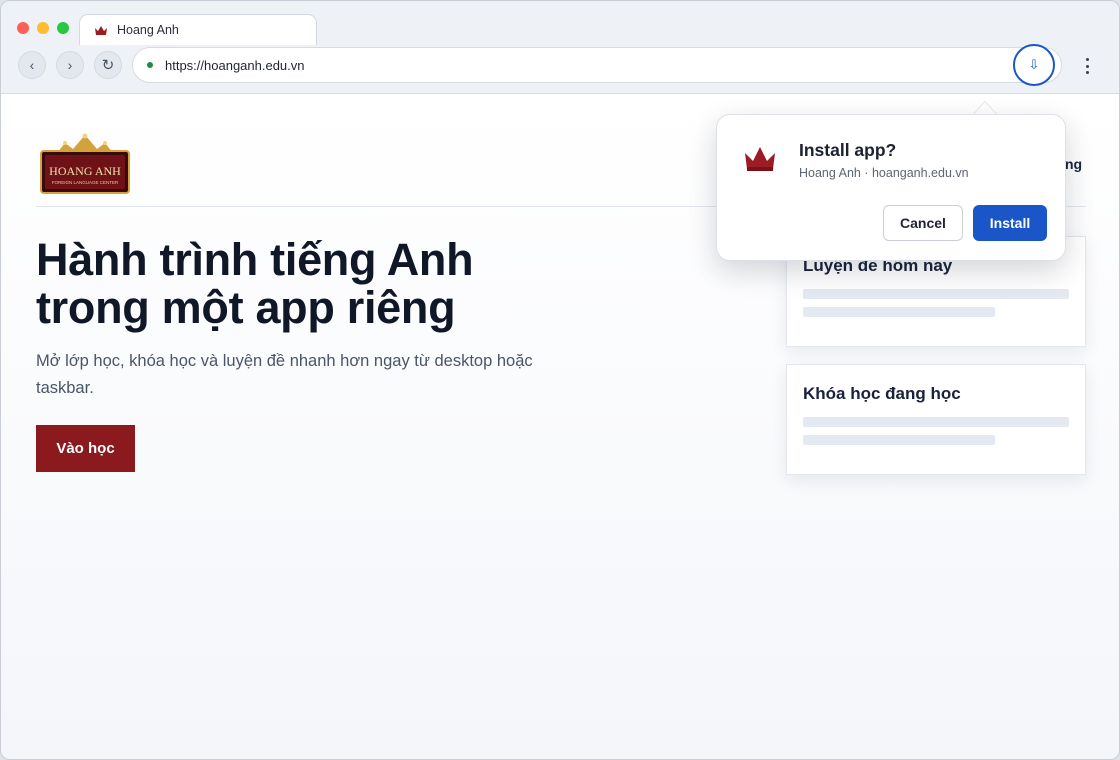 This screenshot has width=1120, height=760. I want to click on install-button: Install, so click(1010, 223).